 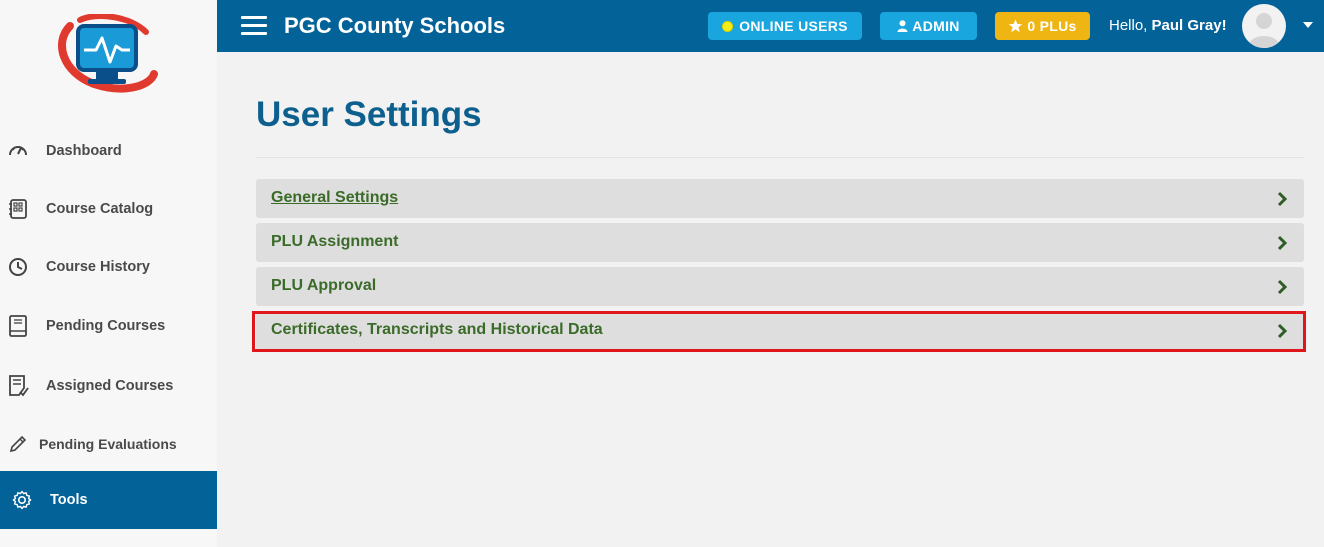 I want to click on chevron-down-icon, so click(x=1308, y=25).